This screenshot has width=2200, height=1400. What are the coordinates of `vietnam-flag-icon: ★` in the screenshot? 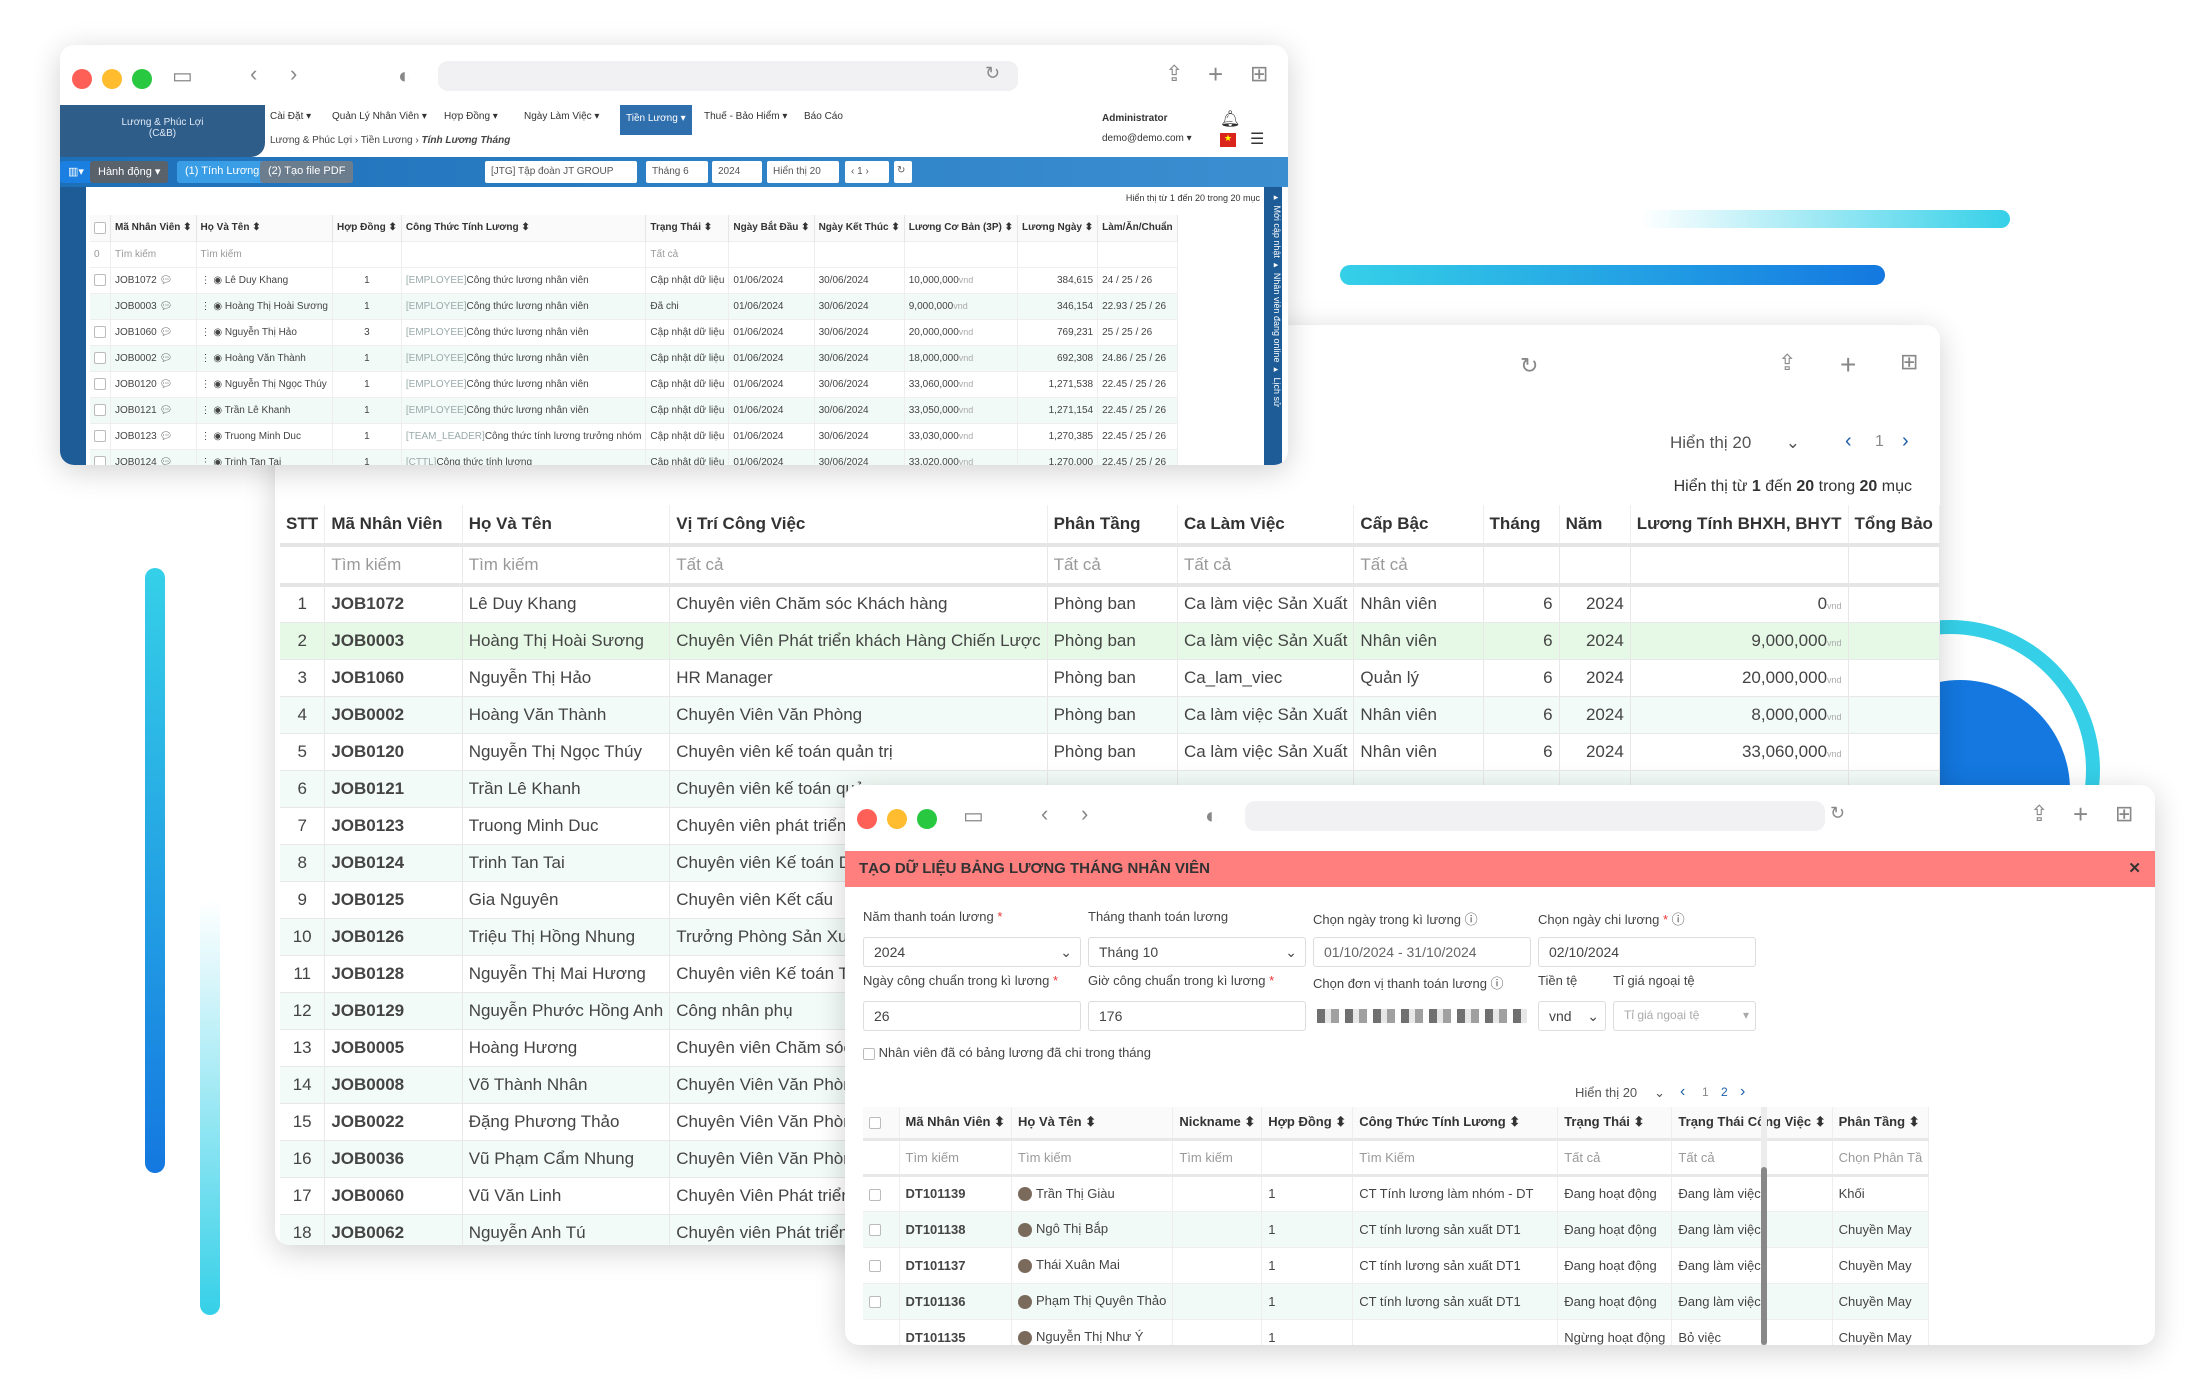 It's located at (1228, 140).